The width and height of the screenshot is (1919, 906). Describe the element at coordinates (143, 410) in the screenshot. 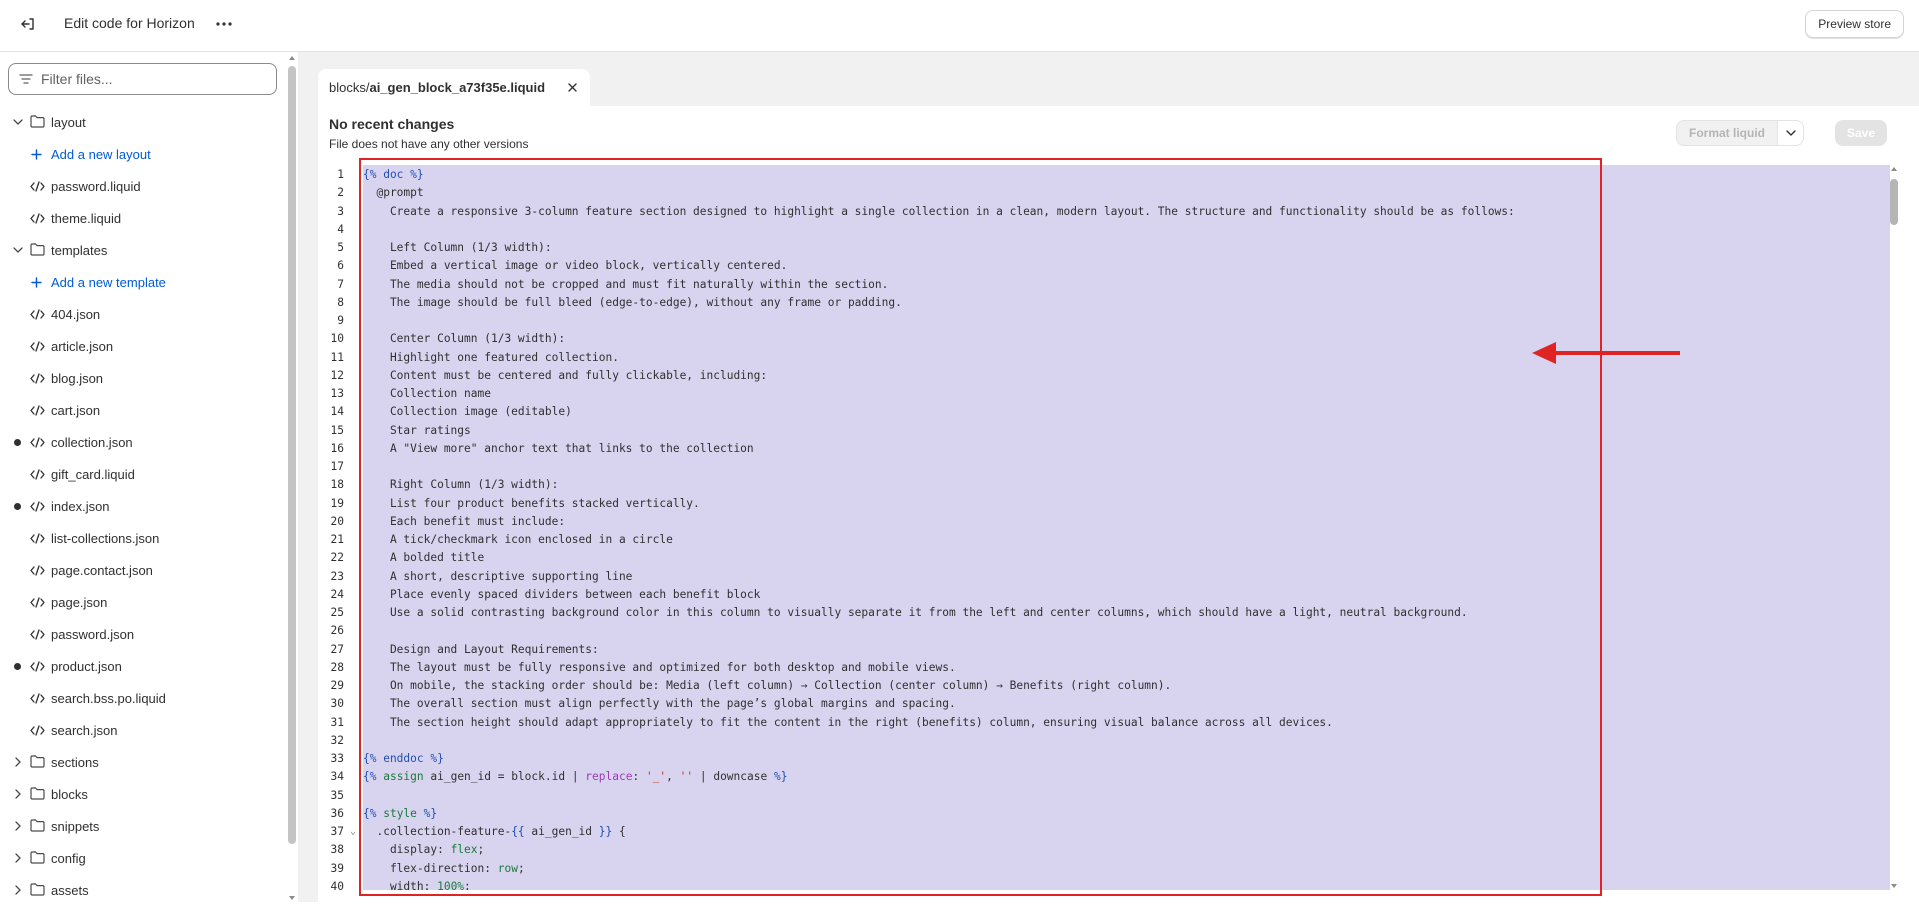

I see `file-item-cart-json: cart.json` at that location.